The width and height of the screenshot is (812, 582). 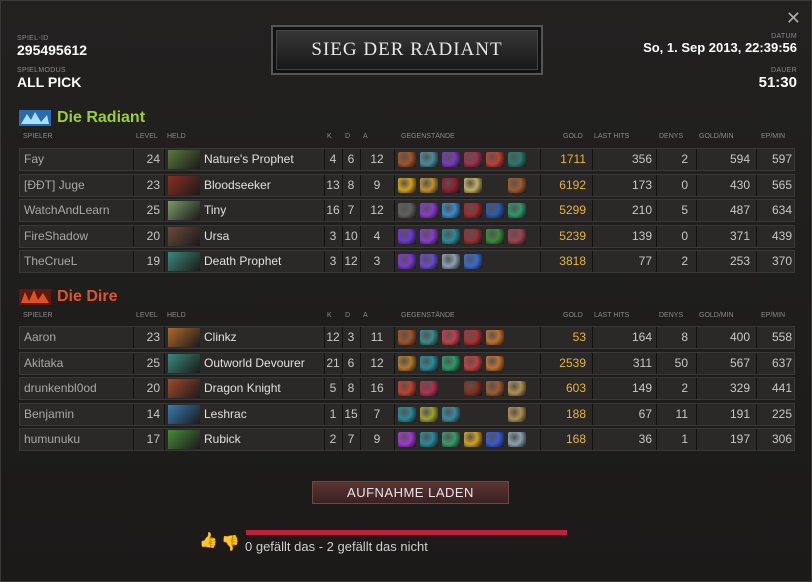 I want to click on player-name: [ÐÐT] Juge, so click(x=78, y=185).